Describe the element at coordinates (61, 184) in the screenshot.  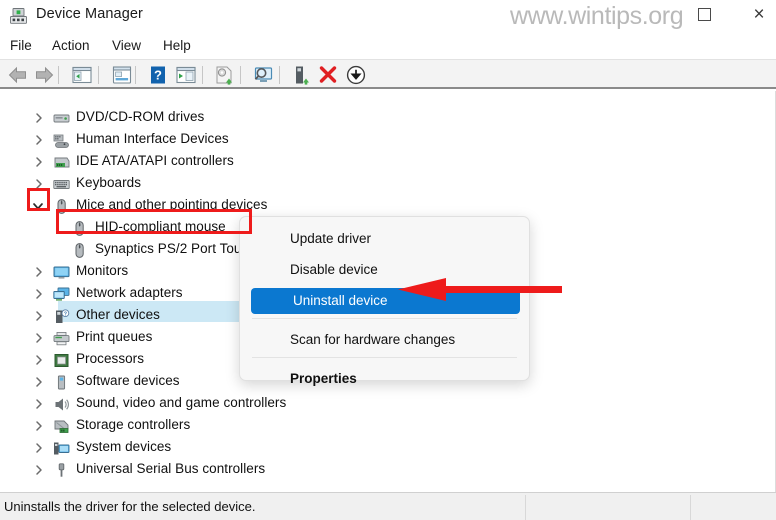
I see `keyboard-icon` at that location.